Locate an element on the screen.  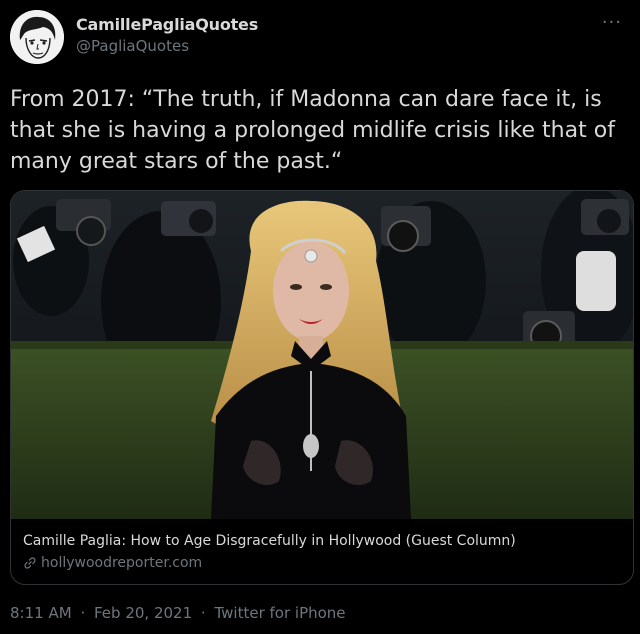
avatar is located at coordinates (37, 37).